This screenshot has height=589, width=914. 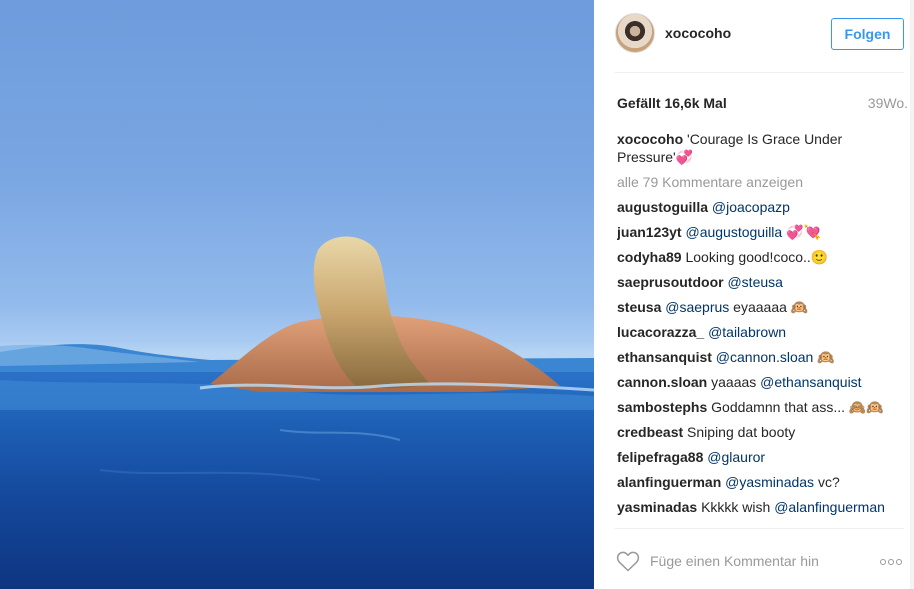 What do you see at coordinates (752, 36) in the screenshot?
I see `post-header: xococoho Folgen` at bounding box center [752, 36].